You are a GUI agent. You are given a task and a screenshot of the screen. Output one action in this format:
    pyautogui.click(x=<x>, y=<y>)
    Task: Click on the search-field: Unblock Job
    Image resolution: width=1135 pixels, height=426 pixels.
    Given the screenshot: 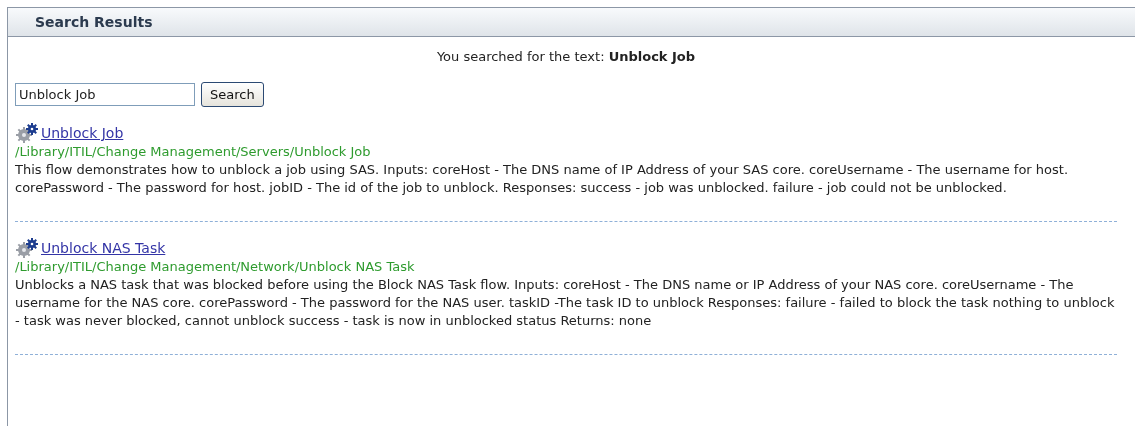 What is the action you would take?
    pyautogui.click(x=105, y=94)
    